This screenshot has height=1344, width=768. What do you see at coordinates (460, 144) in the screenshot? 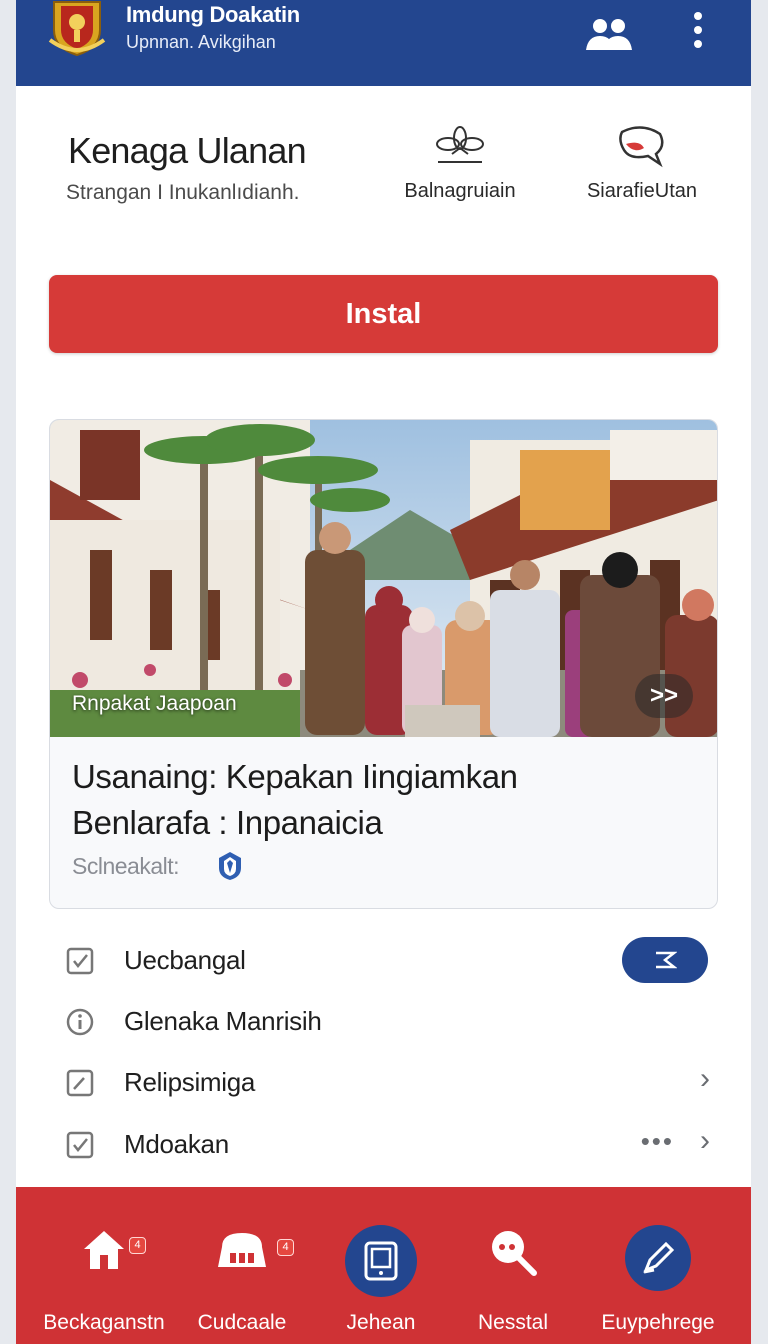
I see `flower-emblem-icon` at bounding box center [460, 144].